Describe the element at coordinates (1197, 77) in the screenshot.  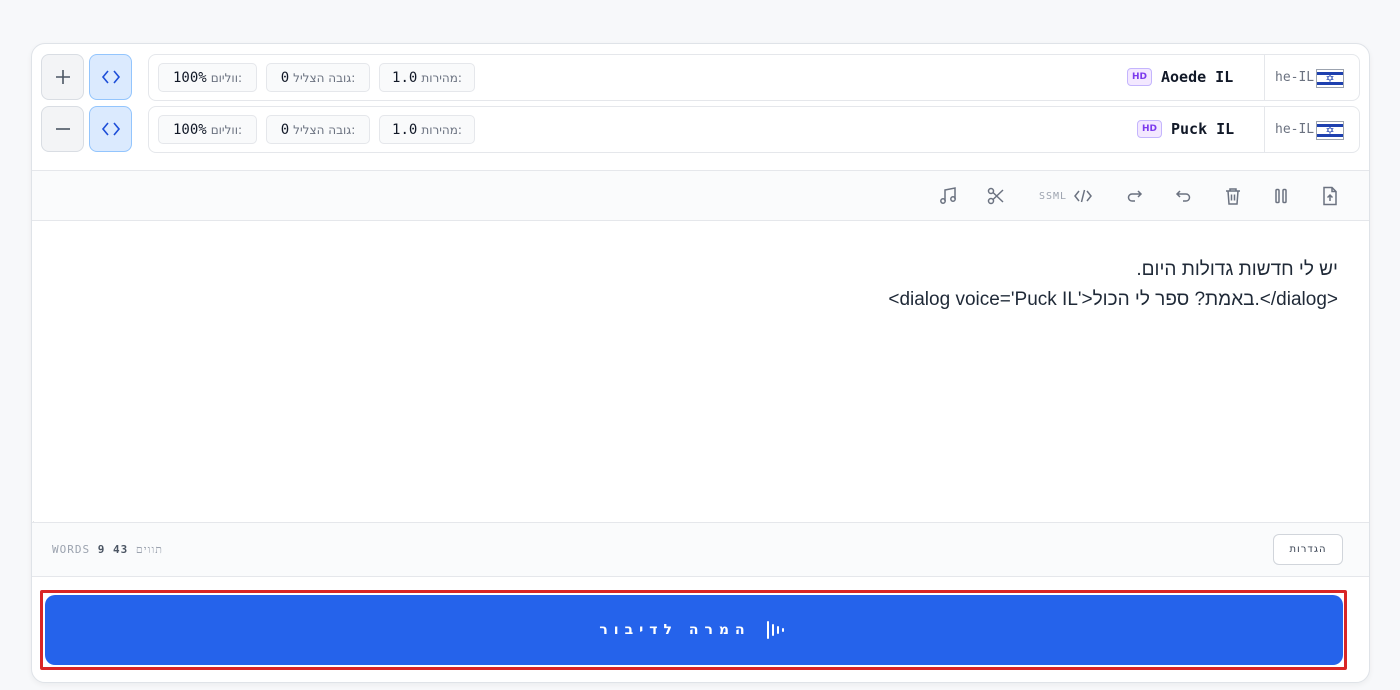
I see `voice-name: Aoede IL` at that location.